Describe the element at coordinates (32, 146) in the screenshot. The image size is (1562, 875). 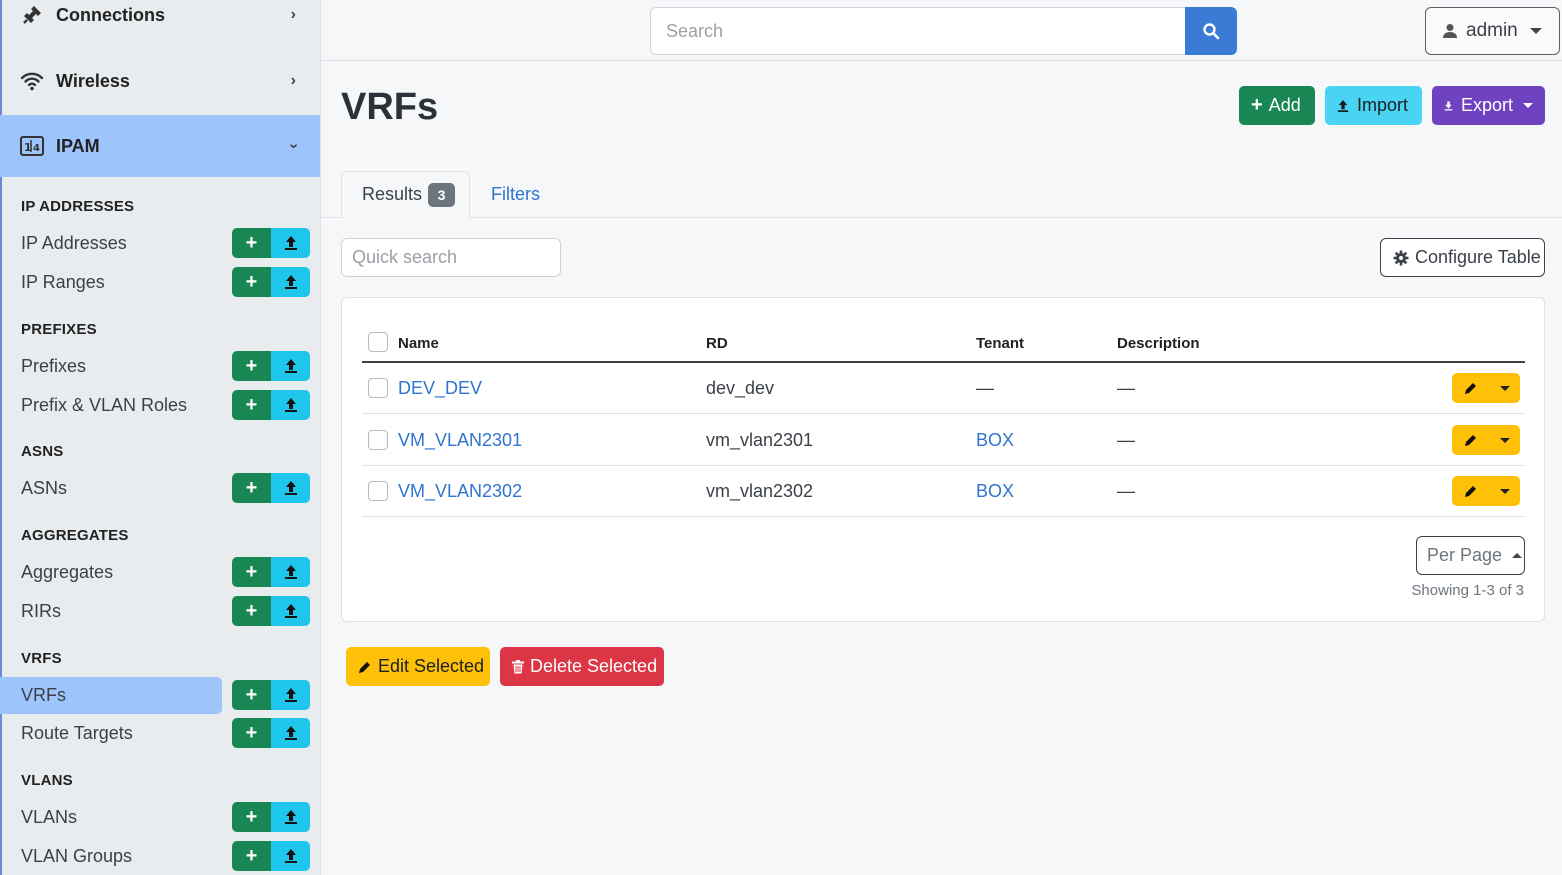
I see `ipam-icon: 14` at that location.